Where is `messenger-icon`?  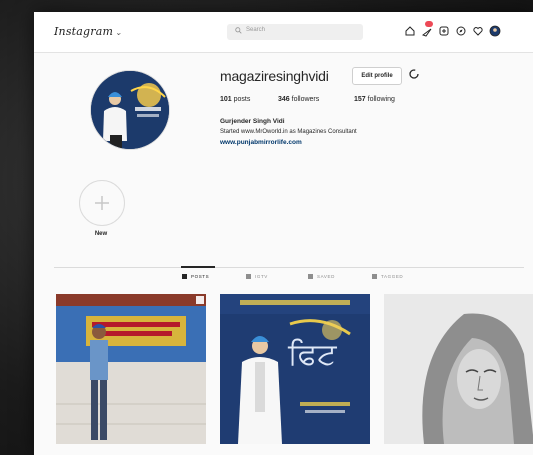 messenger-icon is located at coordinates (426, 32).